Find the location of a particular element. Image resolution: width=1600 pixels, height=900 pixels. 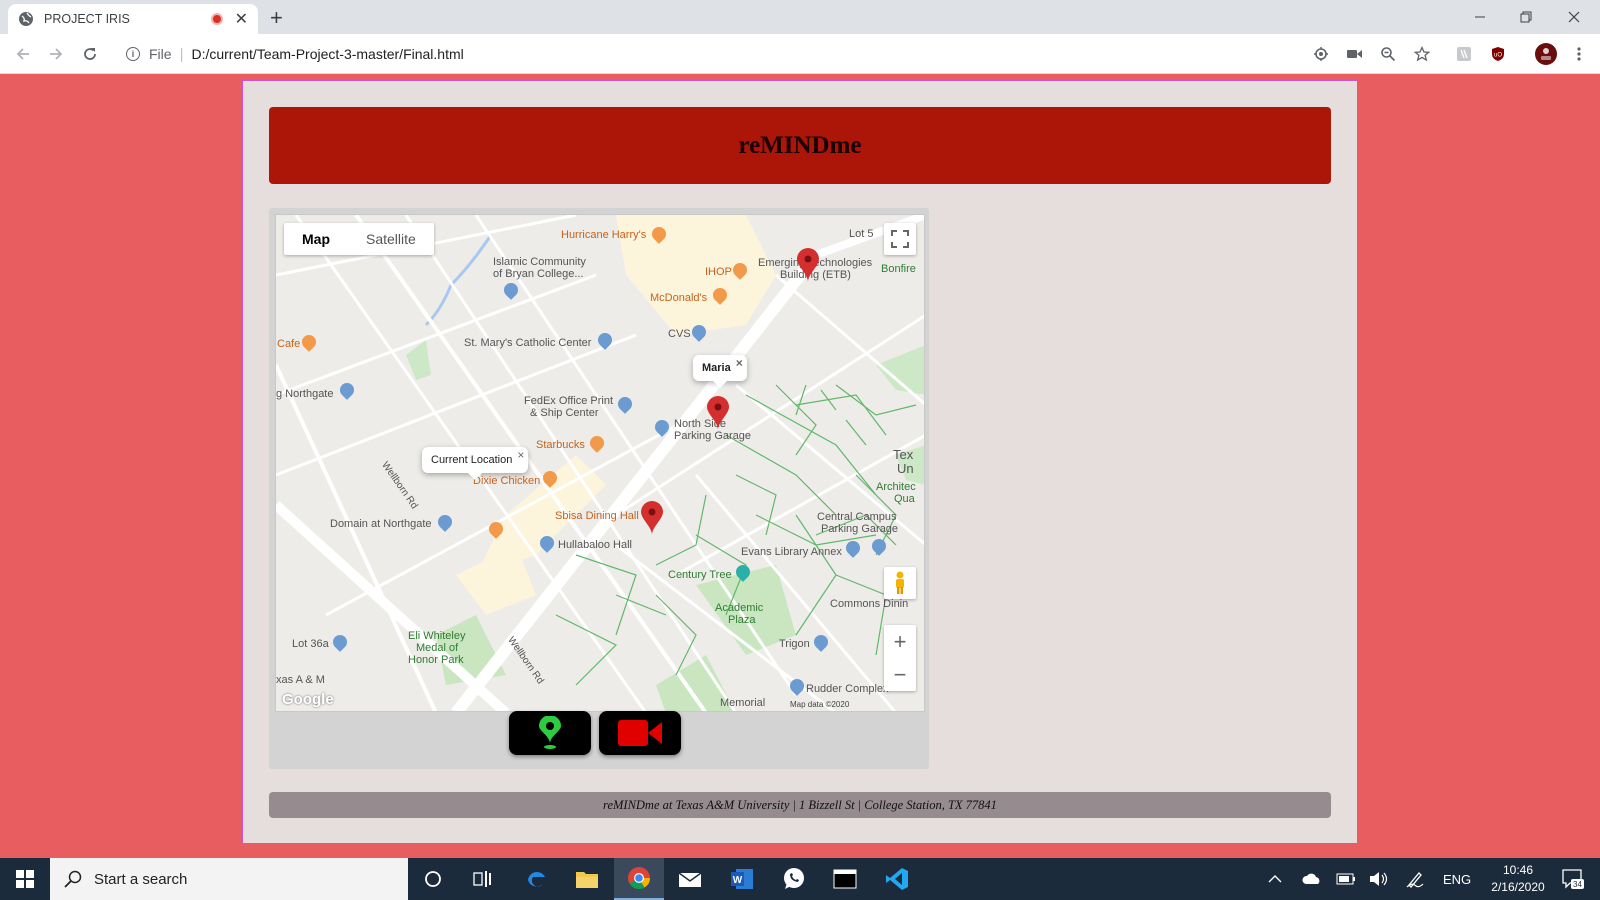

svg-text: W is located at coordinates (738, 880).